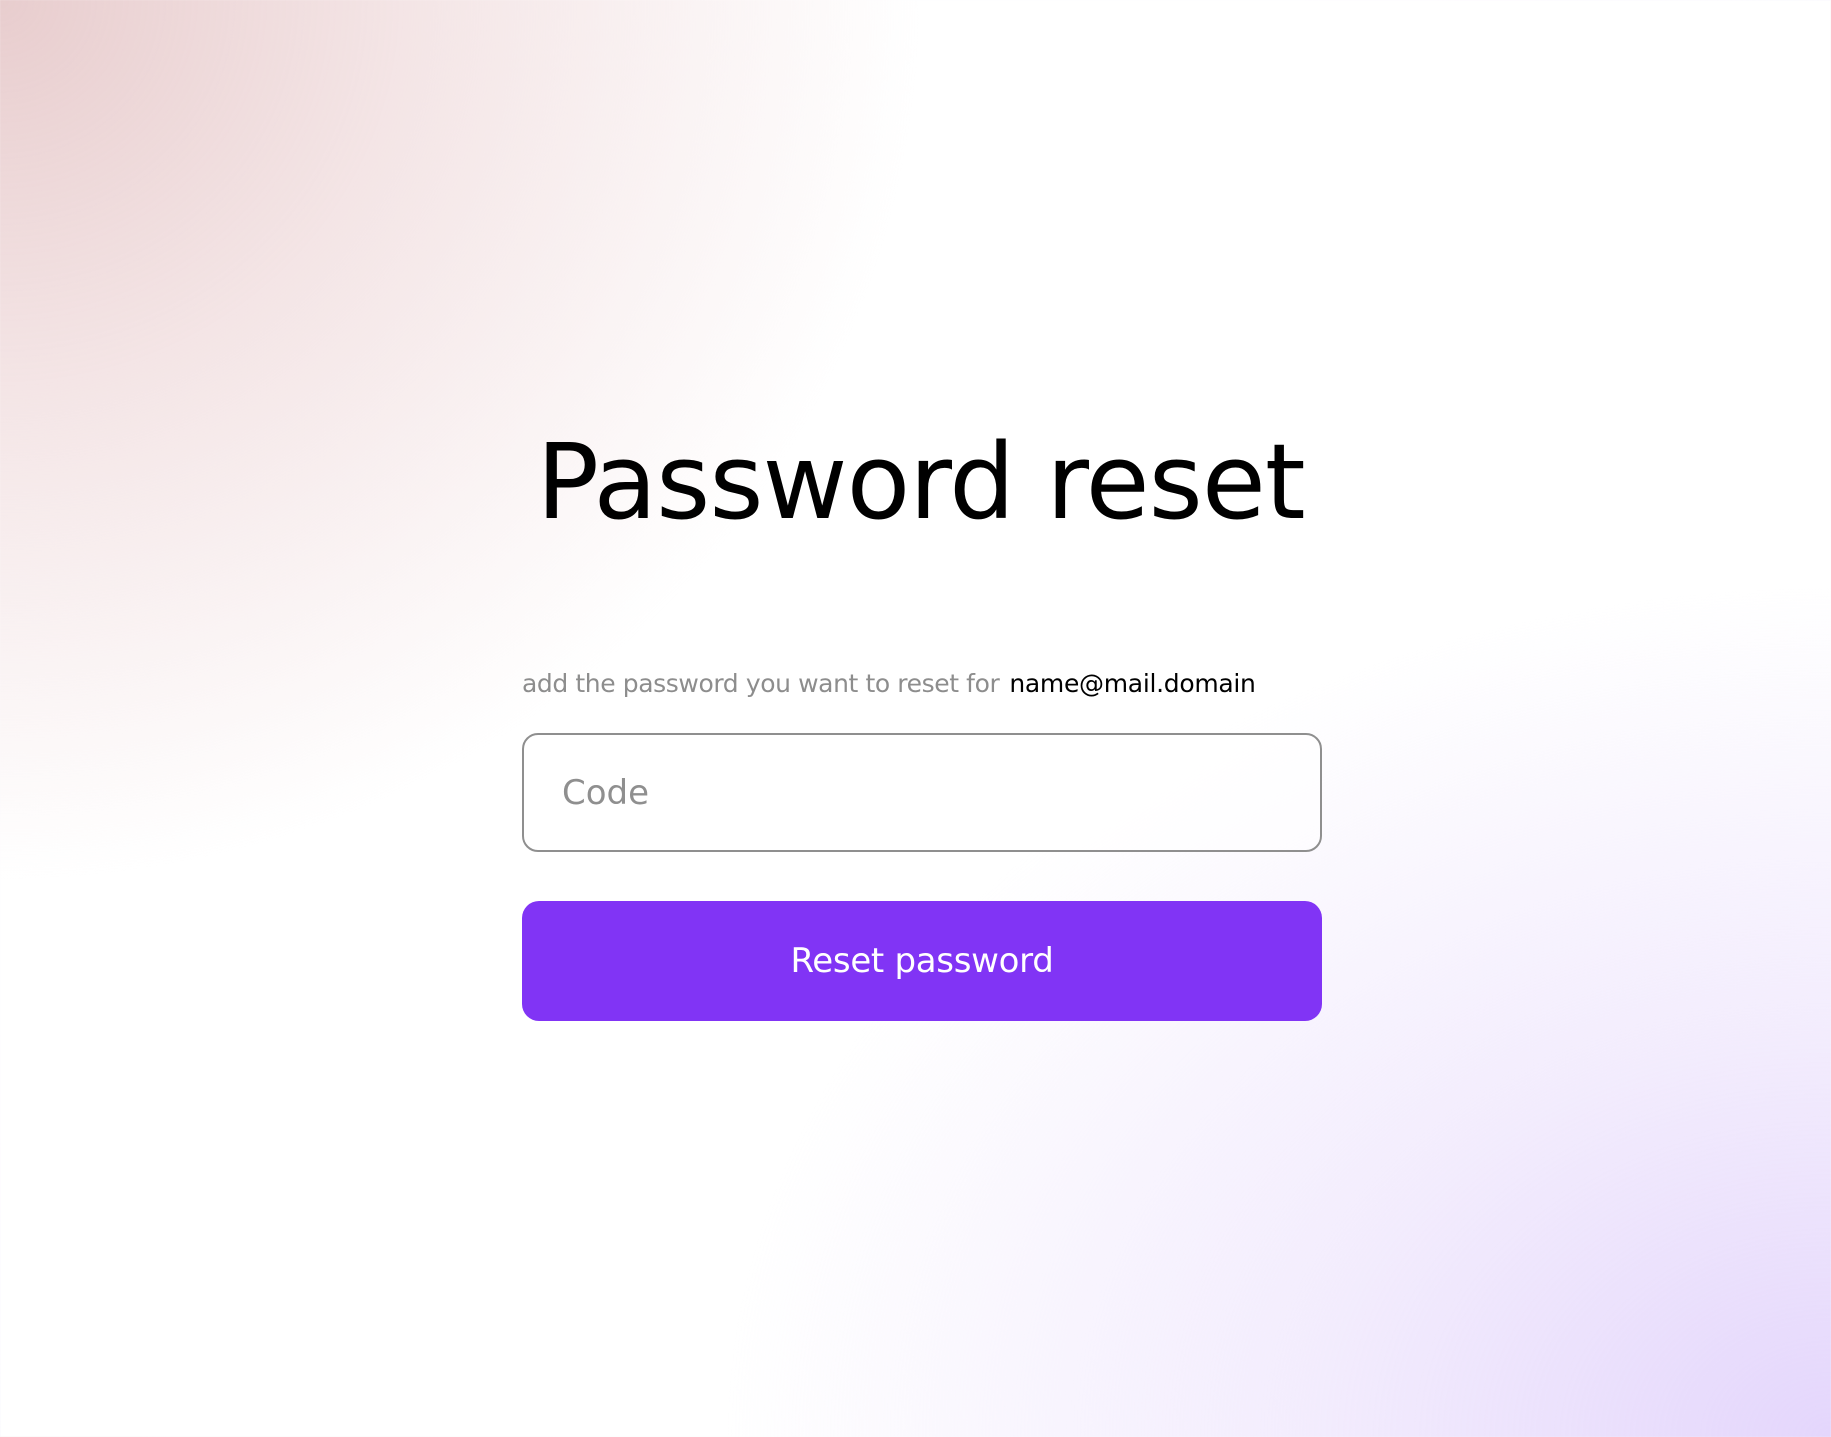 Image resolution: width=1831 pixels, height=1437 pixels. What do you see at coordinates (922, 792) in the screenshot?
I see `code-input` at bounding box center [922, 792].